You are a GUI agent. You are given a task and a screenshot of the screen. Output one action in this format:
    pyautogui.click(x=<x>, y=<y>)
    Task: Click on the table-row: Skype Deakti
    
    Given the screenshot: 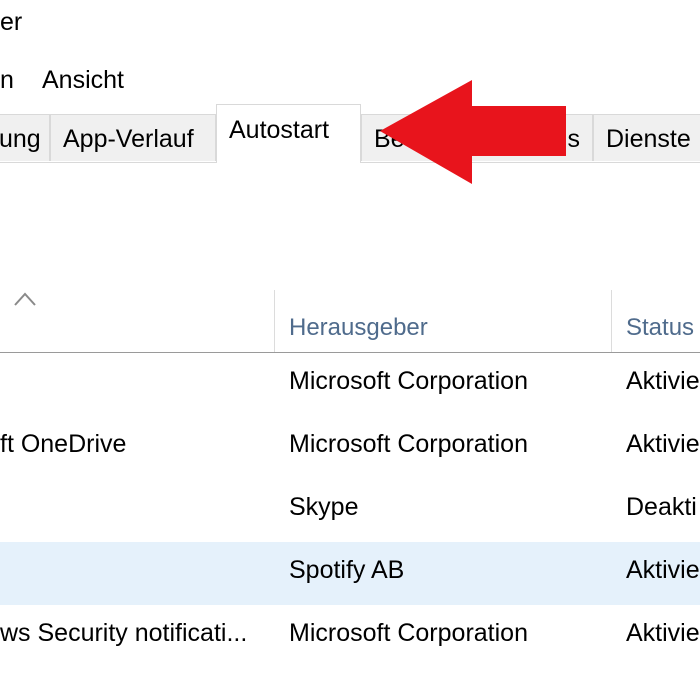 What is the action you would take?
    pyautogui.click(x=350, y=510)
    